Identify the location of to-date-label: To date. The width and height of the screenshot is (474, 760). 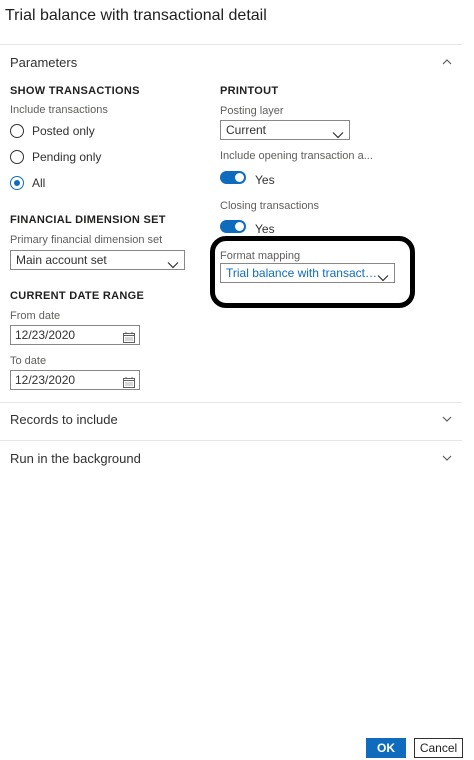
(28, 361).